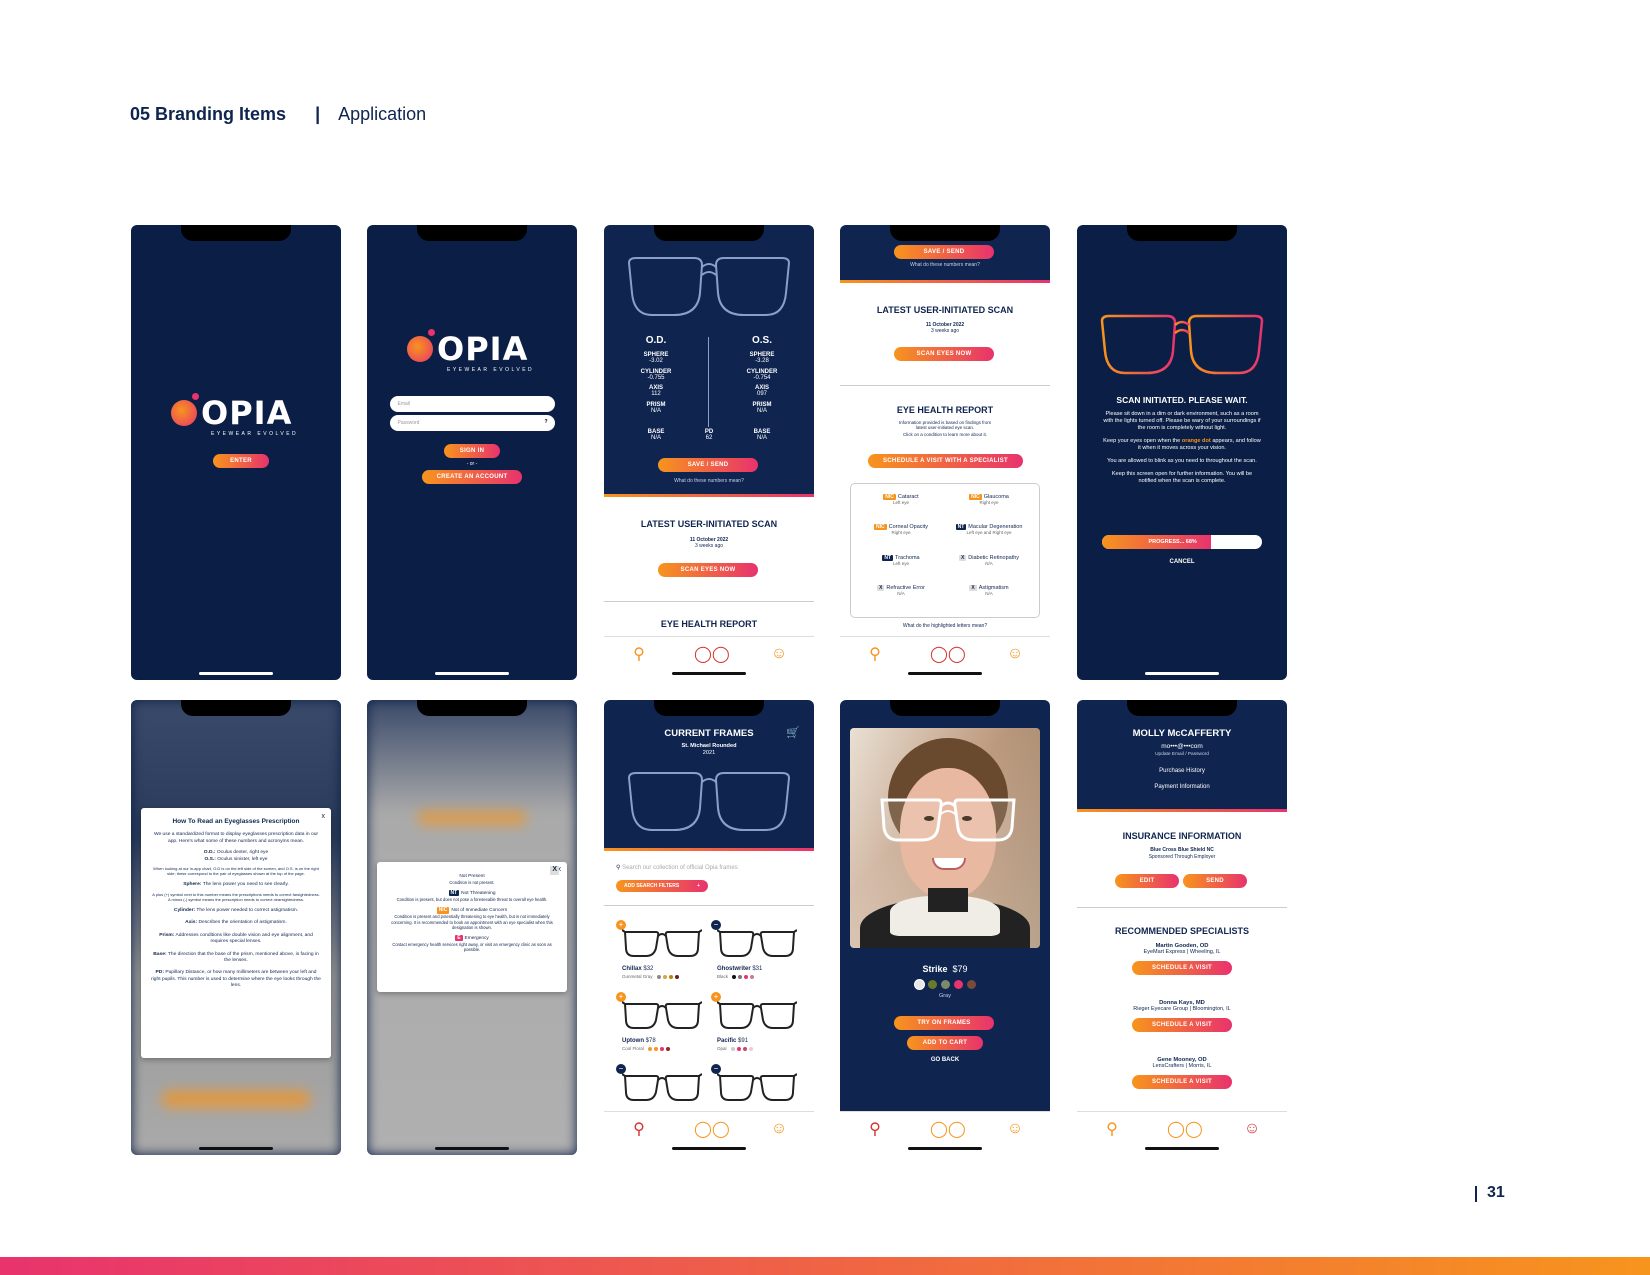  I want to click on frame-card: − Ghostwriter $31 Black, so click(758, 953).